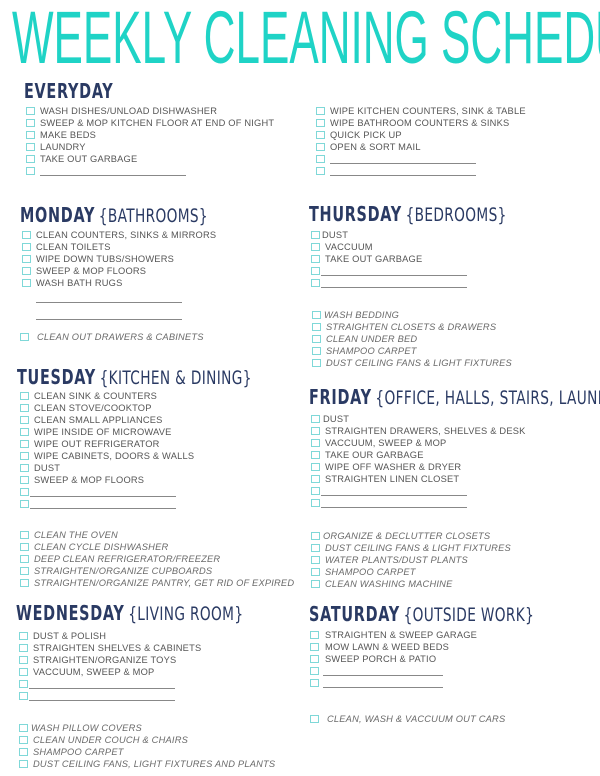  Describe the element at coordinates (370, 572) in the screenshot. I see `task-label: SHAMPOO CARPET` at that location.